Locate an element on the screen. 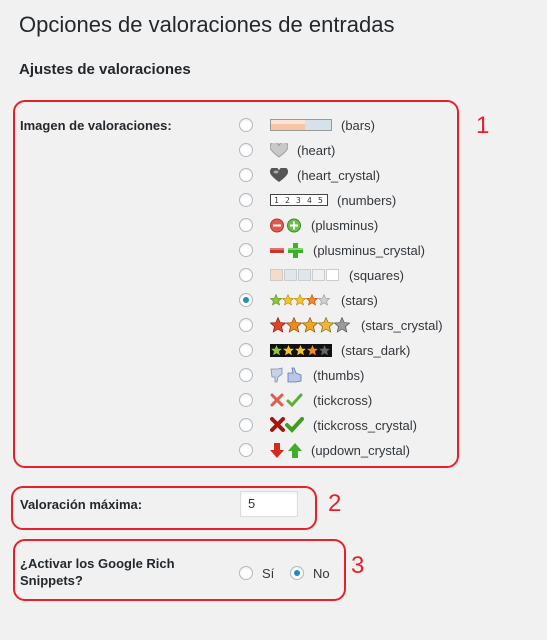 The height and width of the screenshot is (640, 547). radio-plusminus is located at coordinates (246, 225).